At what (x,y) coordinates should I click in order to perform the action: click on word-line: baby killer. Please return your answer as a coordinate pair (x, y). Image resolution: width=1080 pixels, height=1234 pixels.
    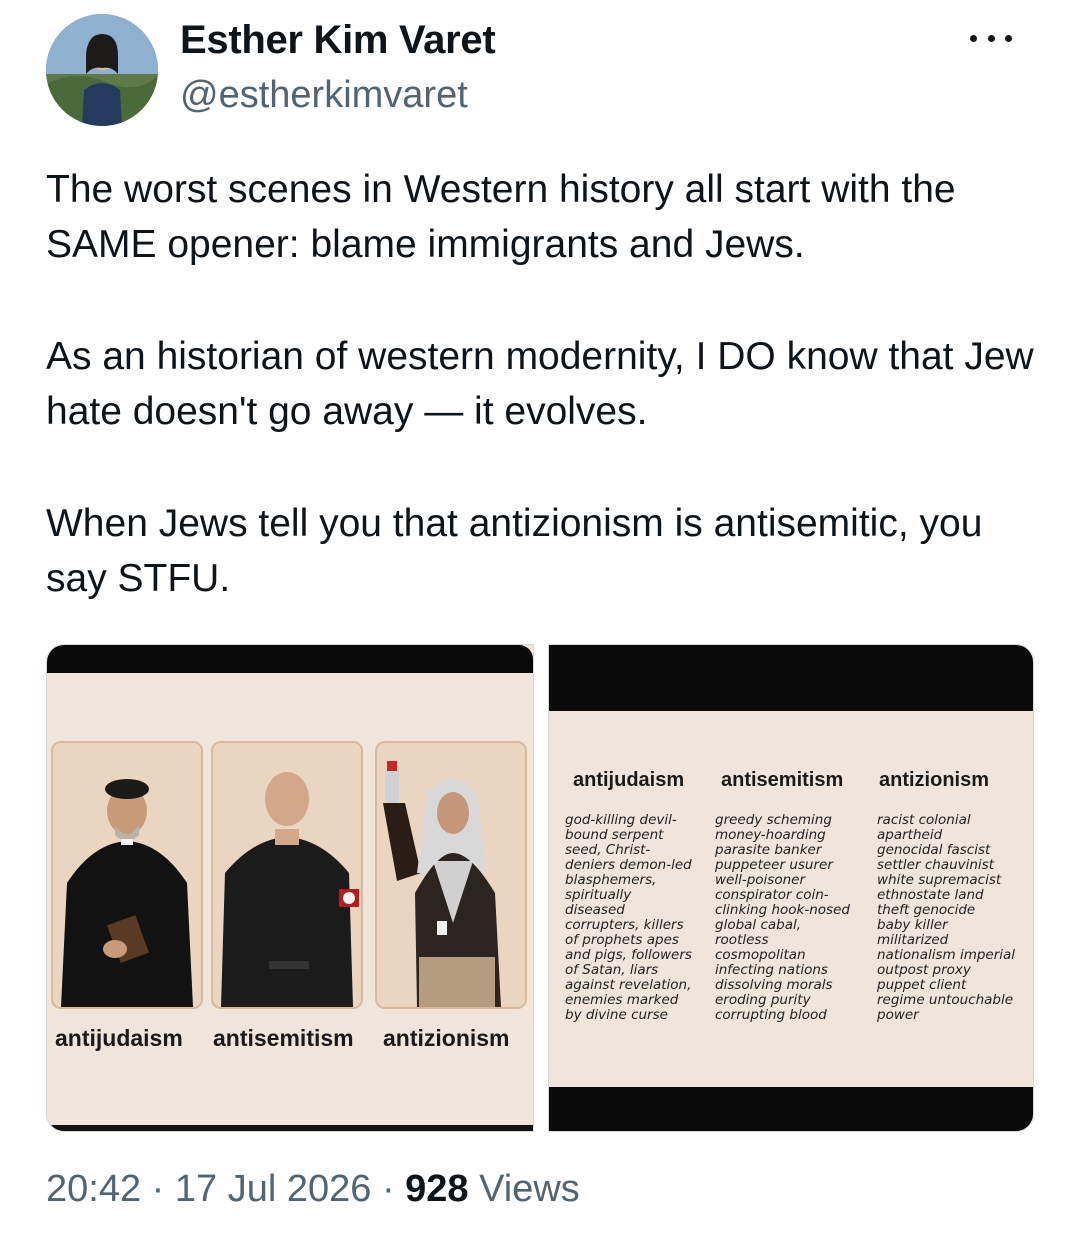
    Looking at the image, I should click on (912, 925).